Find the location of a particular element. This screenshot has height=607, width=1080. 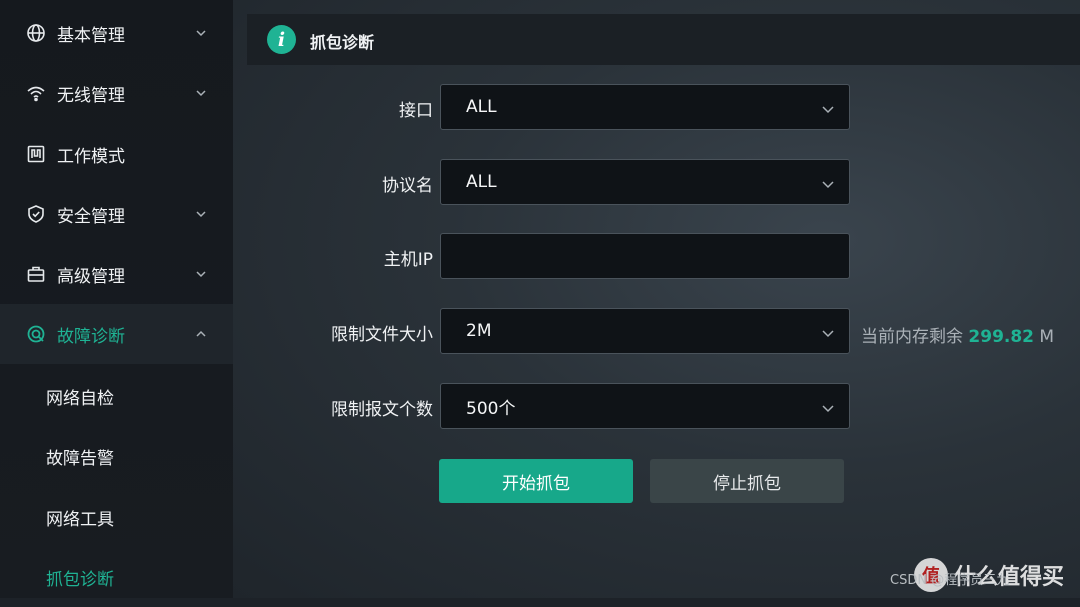

toolbox-icon is located at coordinates (36, 274).